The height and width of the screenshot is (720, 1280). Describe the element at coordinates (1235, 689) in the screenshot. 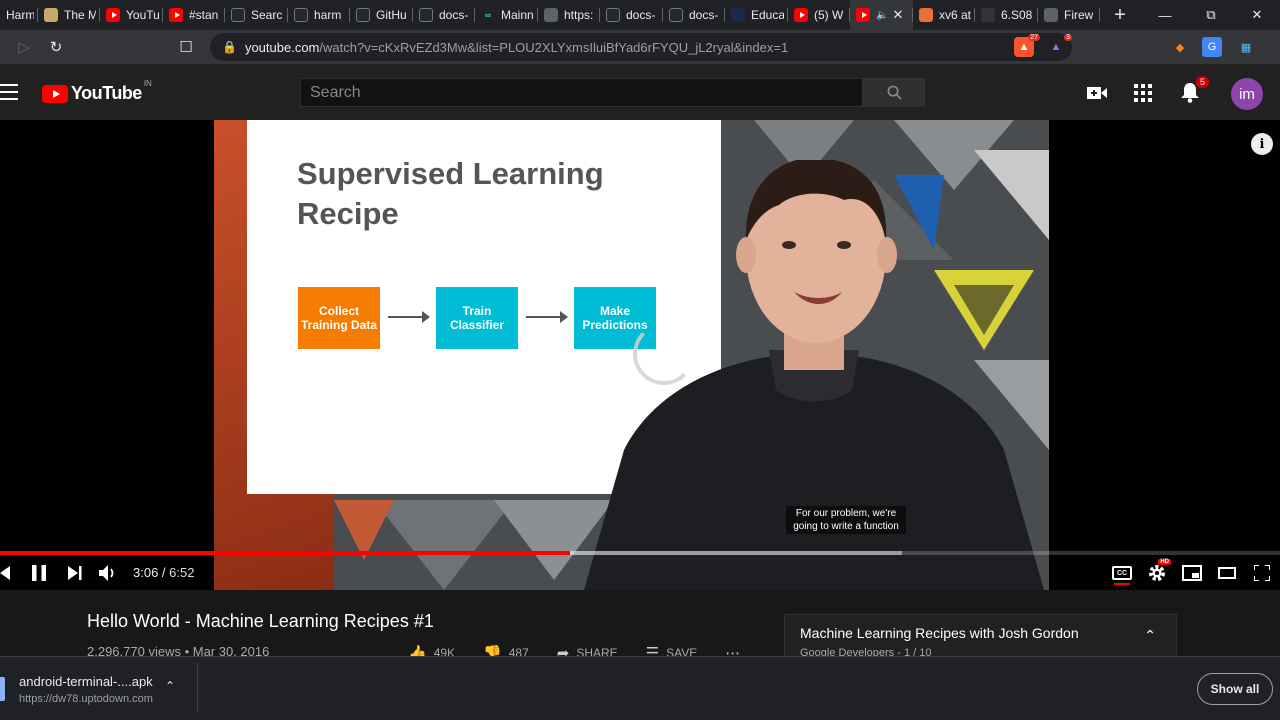

I see `show-all-button: Show all` at that location.